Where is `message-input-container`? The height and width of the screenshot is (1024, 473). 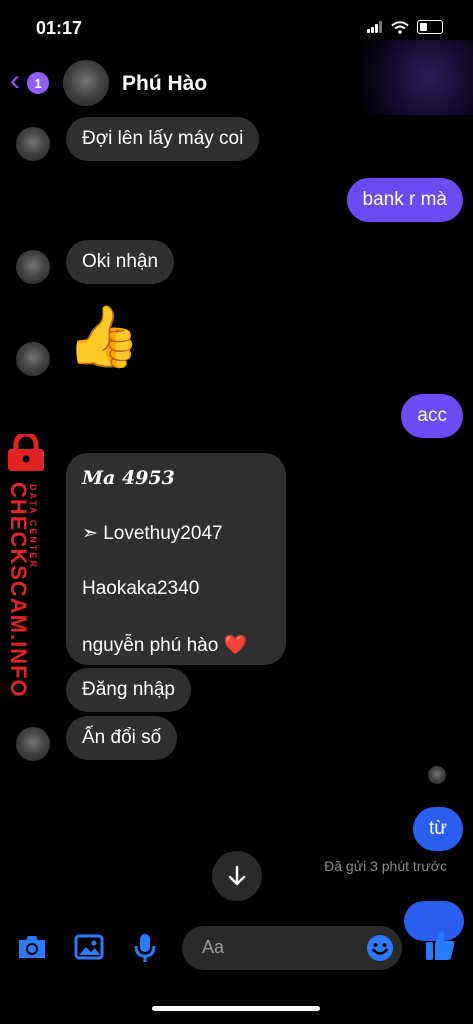
message-input-container is located at coordinates (292, 948).